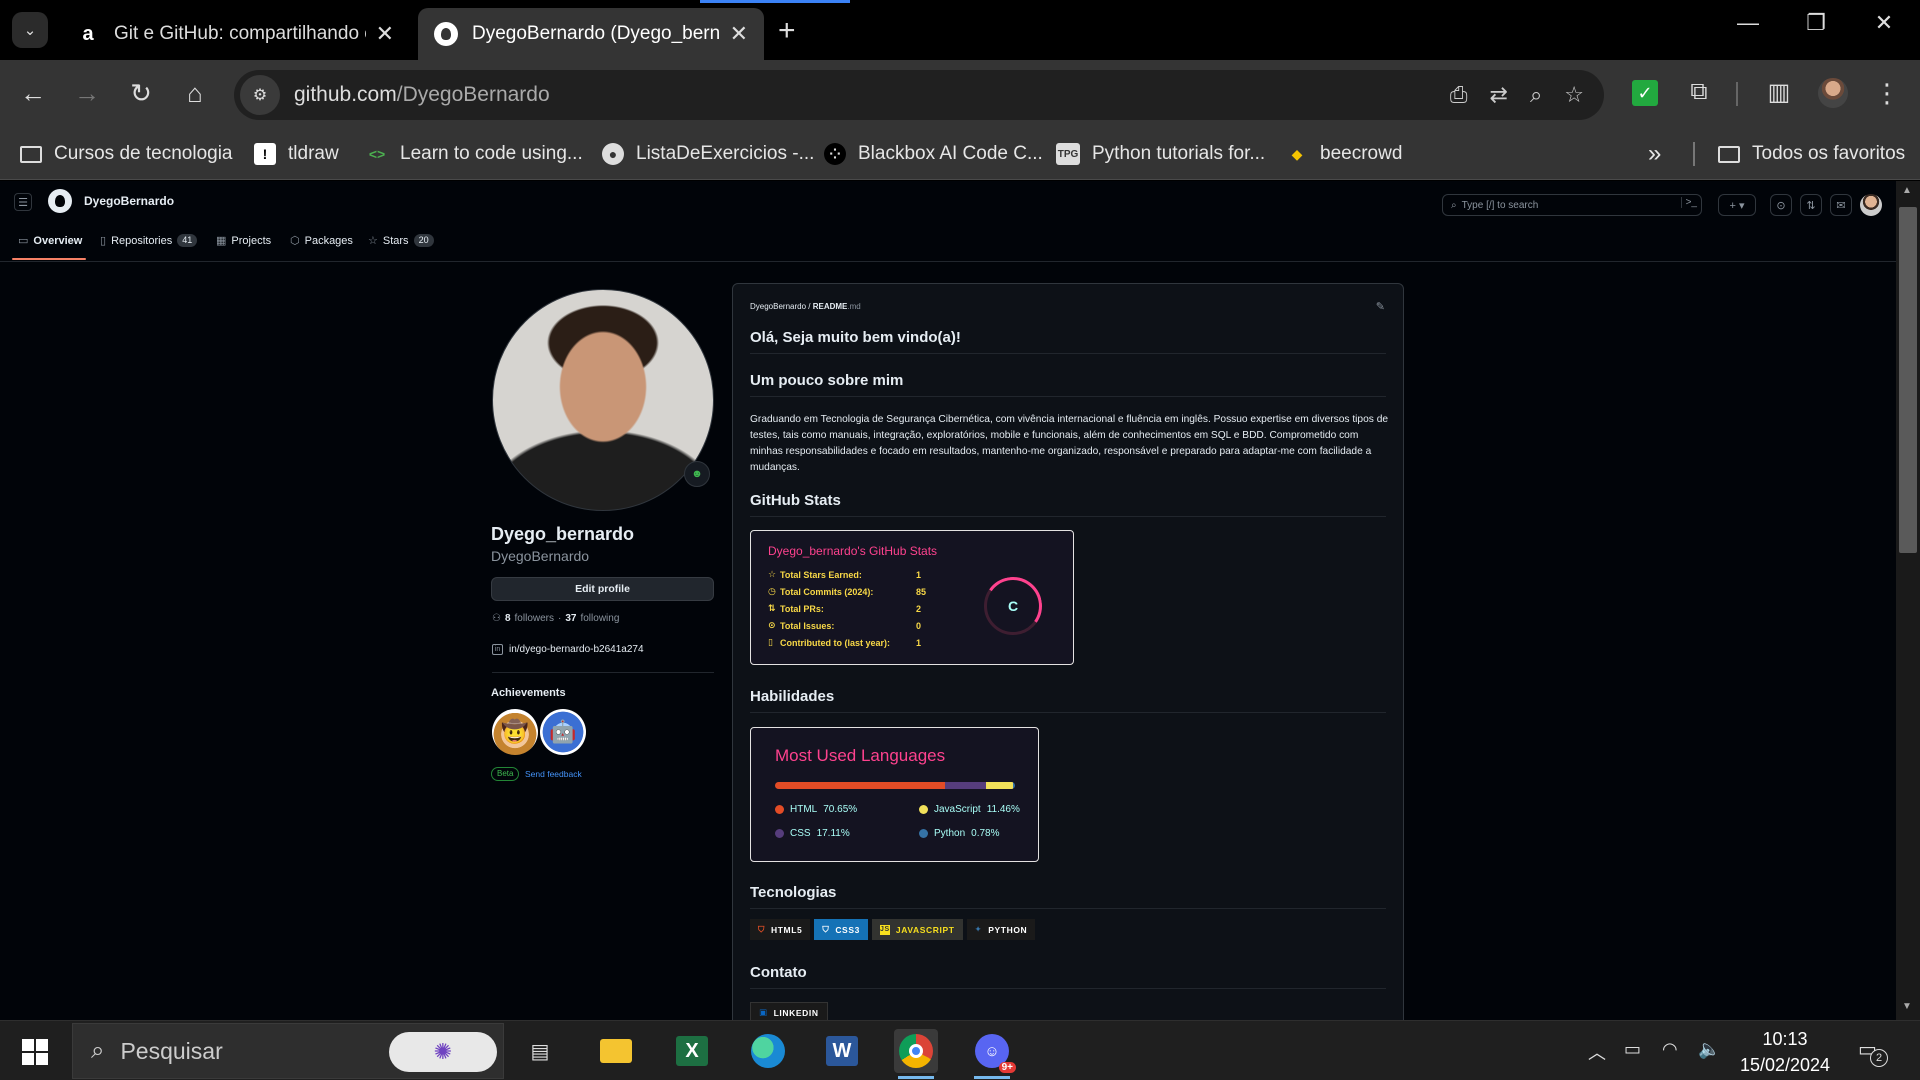  What do you see at coordinates (1908, 380) in the screenshot?
I see `scroll-thumb` at bounding box center [1908, 380].